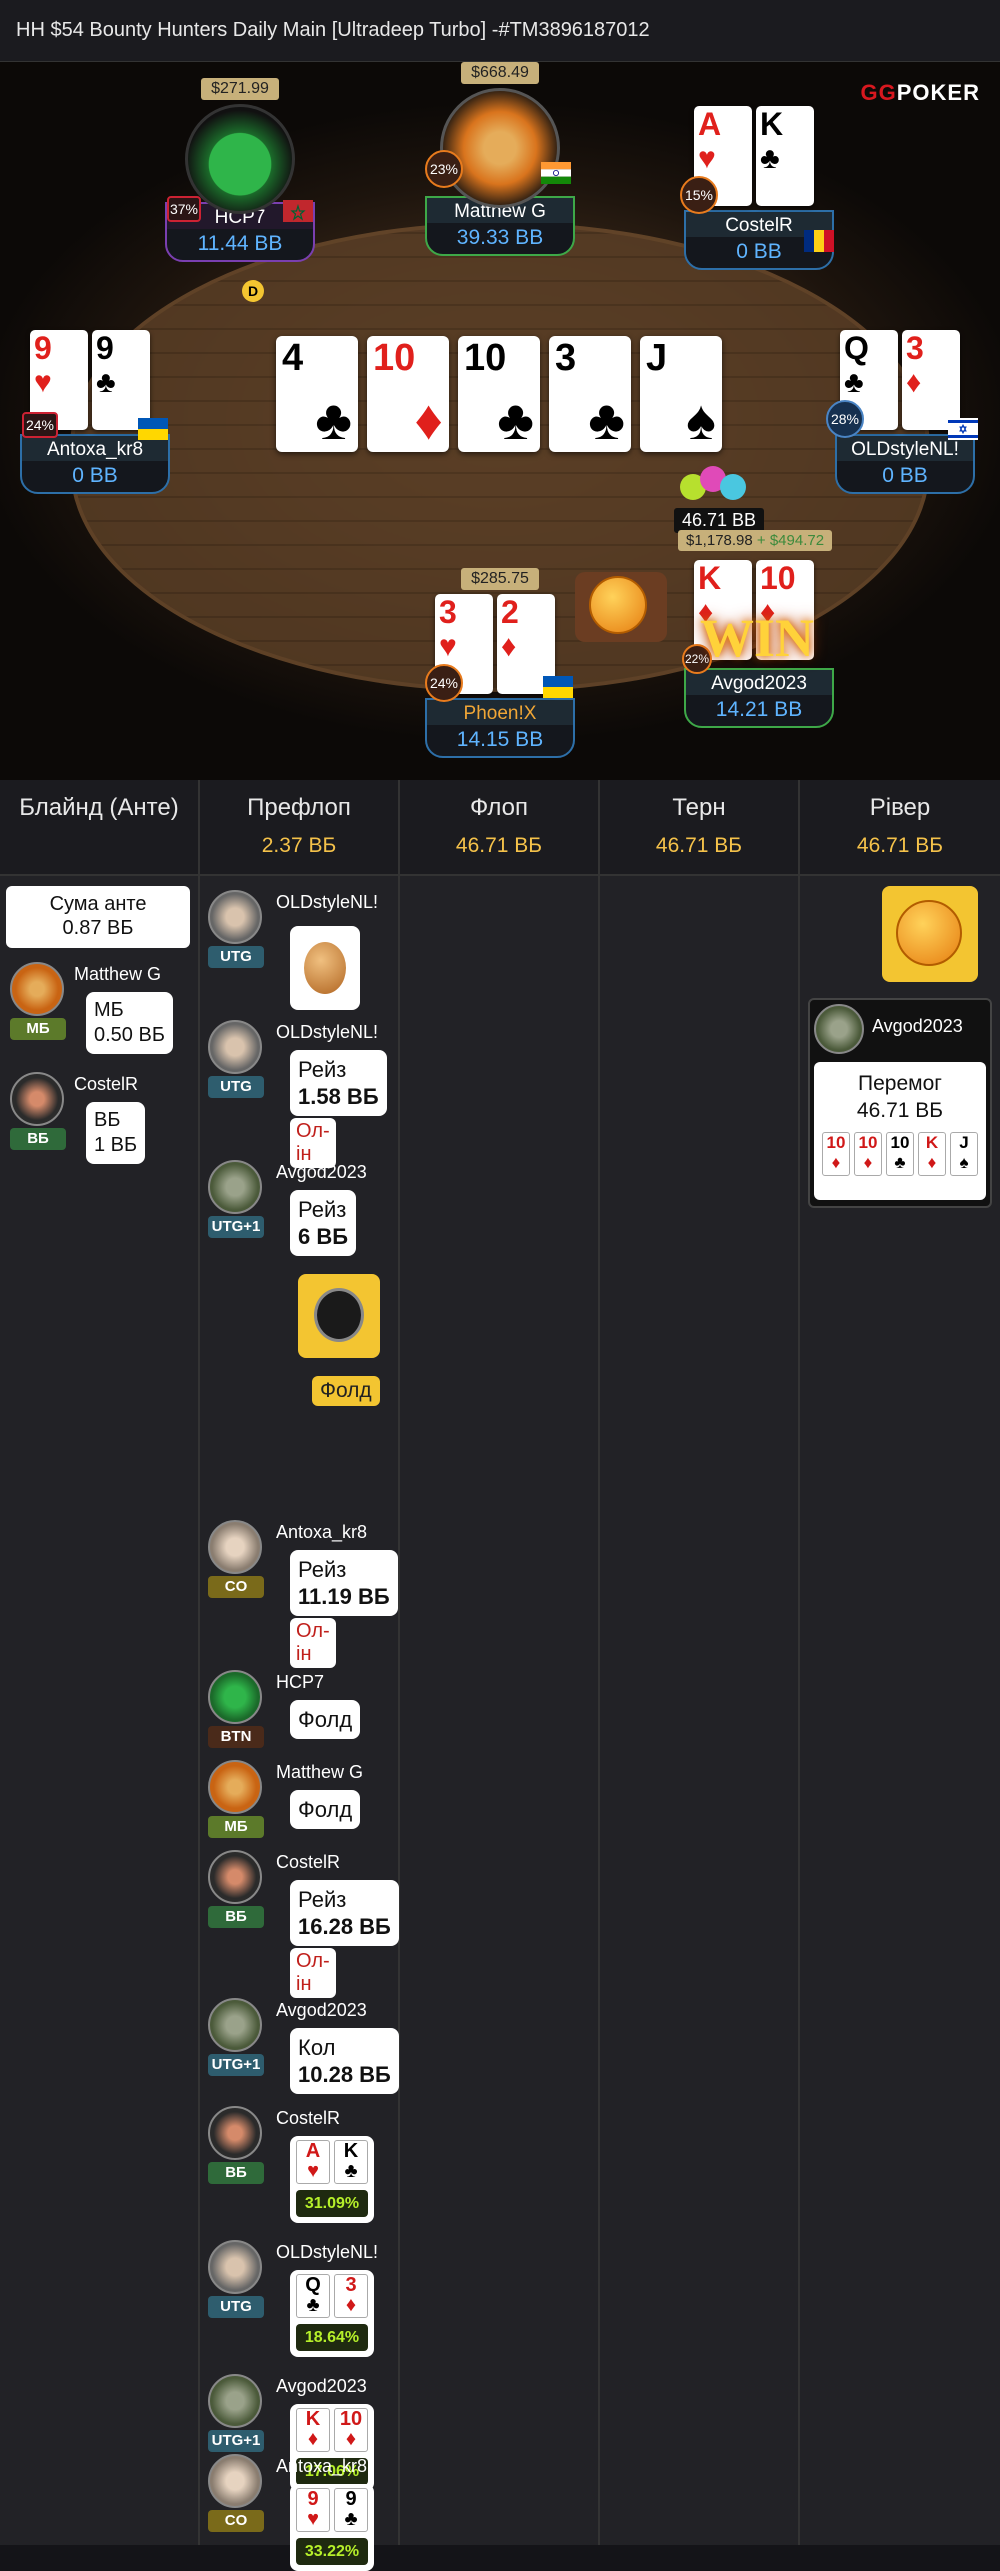 This screenshot has height=2571, width=1000. Describe the element at coordinates (153, 429) in the screenshot. I see `ukraine-flag-icon` at that location.